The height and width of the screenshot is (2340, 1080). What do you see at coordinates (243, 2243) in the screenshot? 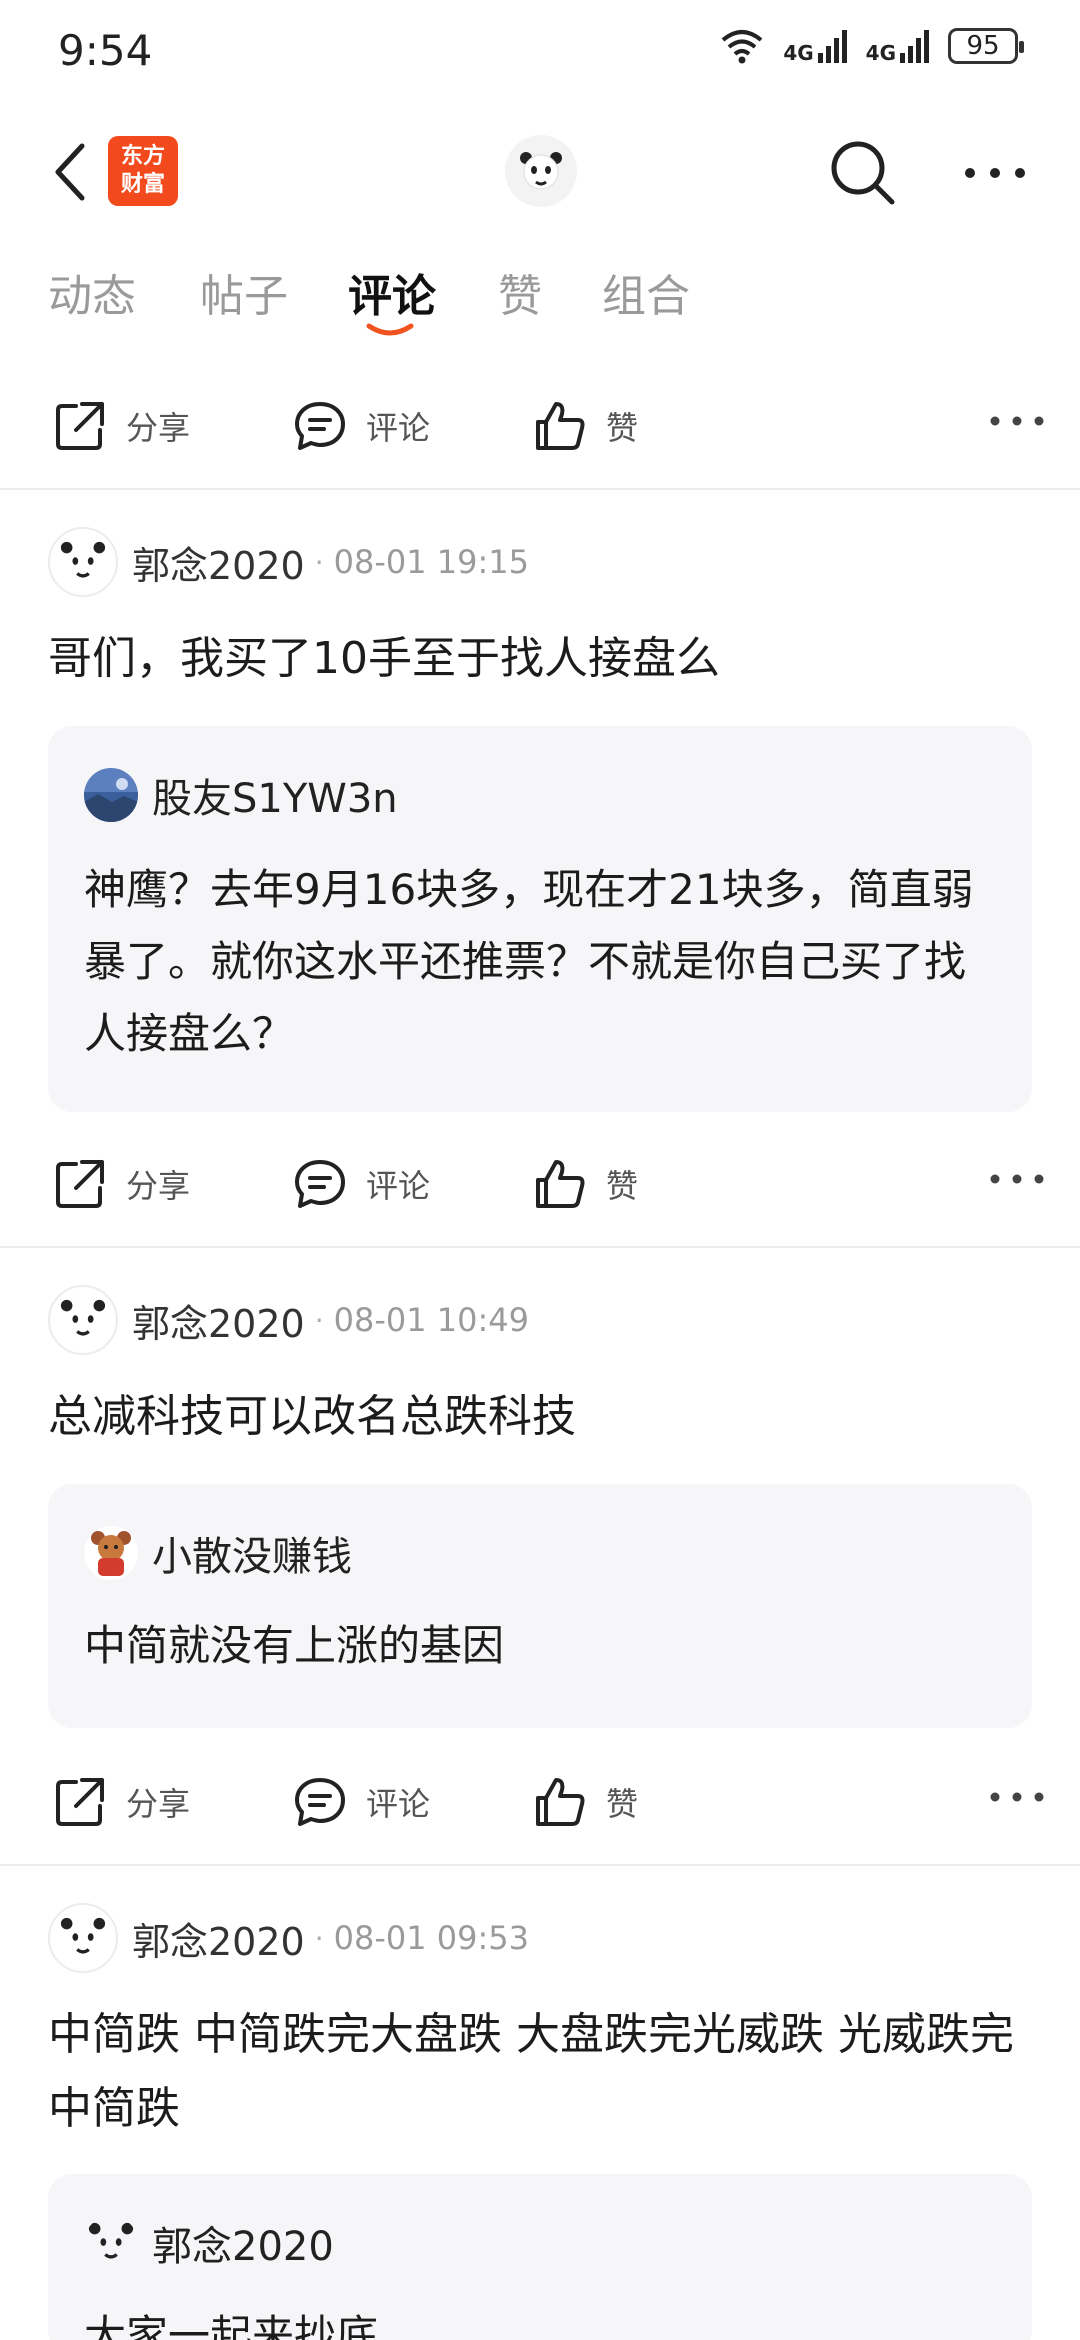
I see `quoted-author-name: 郭念2020` at bounding box center [243, 2243].